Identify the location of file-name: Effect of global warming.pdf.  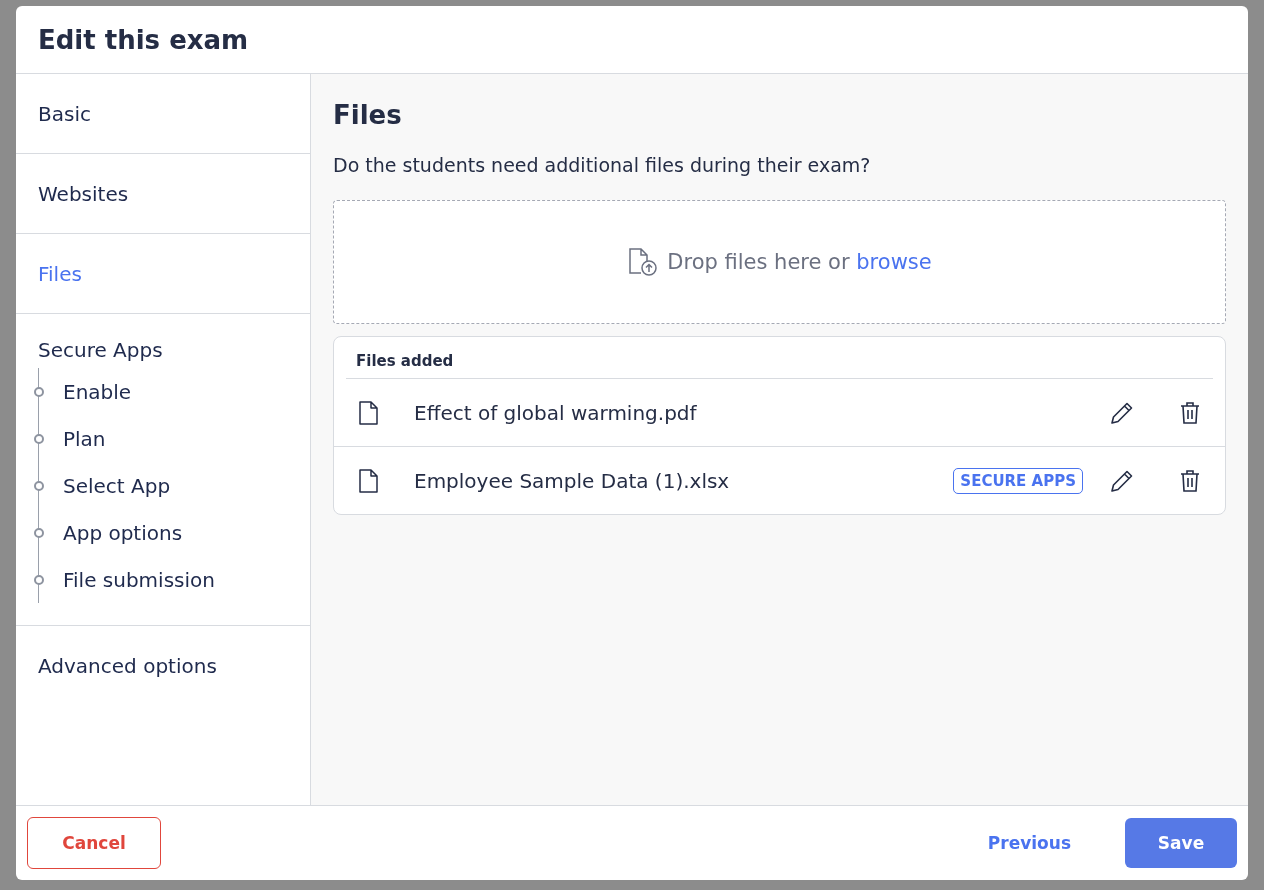
(556, 412).